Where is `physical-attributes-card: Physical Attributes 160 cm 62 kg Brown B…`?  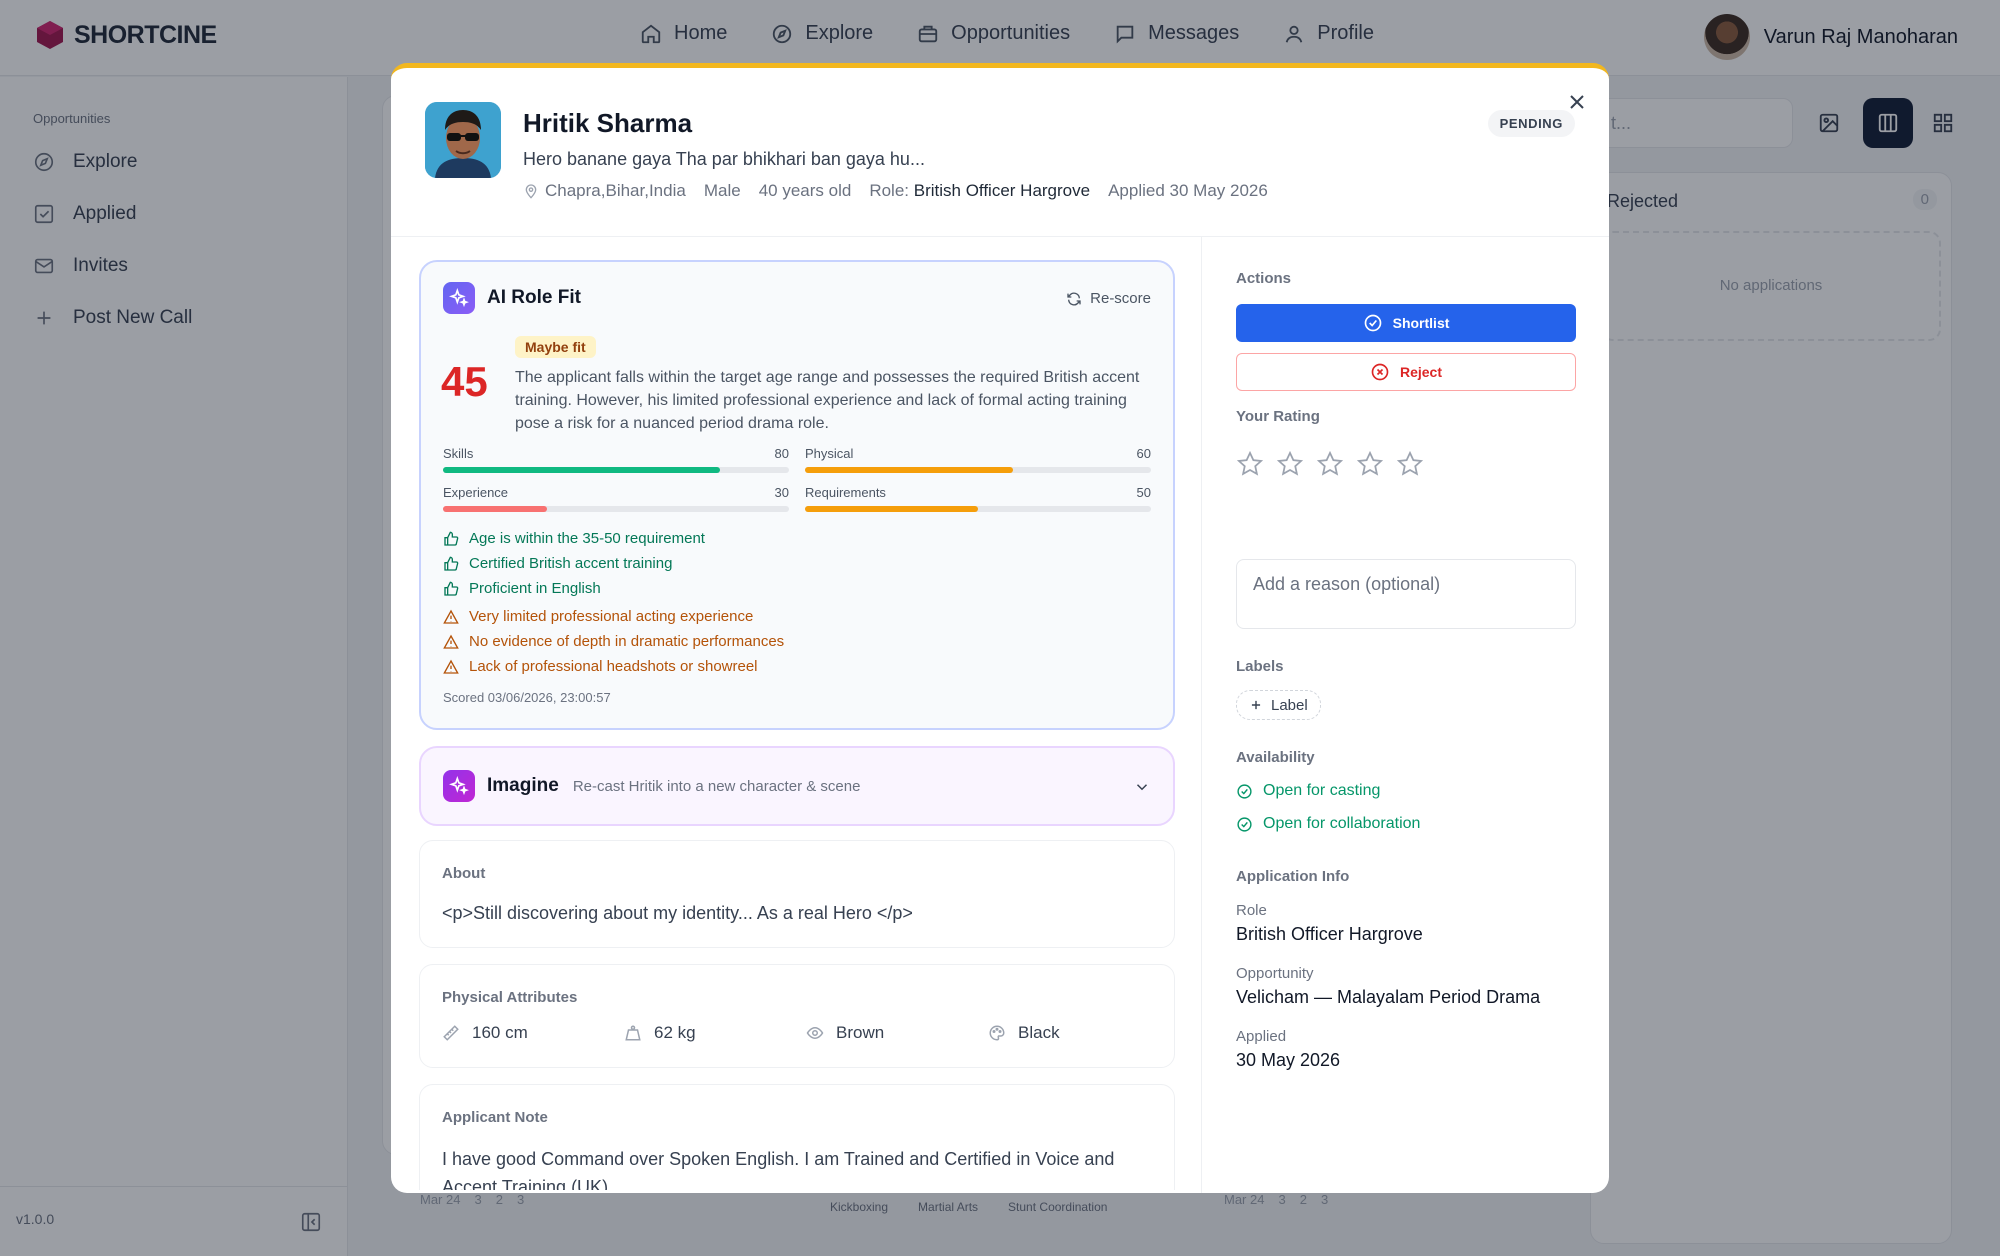 physical-attributes-card: Physical Attributes 160 cm 62 kg Brown B… is located at coordinates (797, 1016).